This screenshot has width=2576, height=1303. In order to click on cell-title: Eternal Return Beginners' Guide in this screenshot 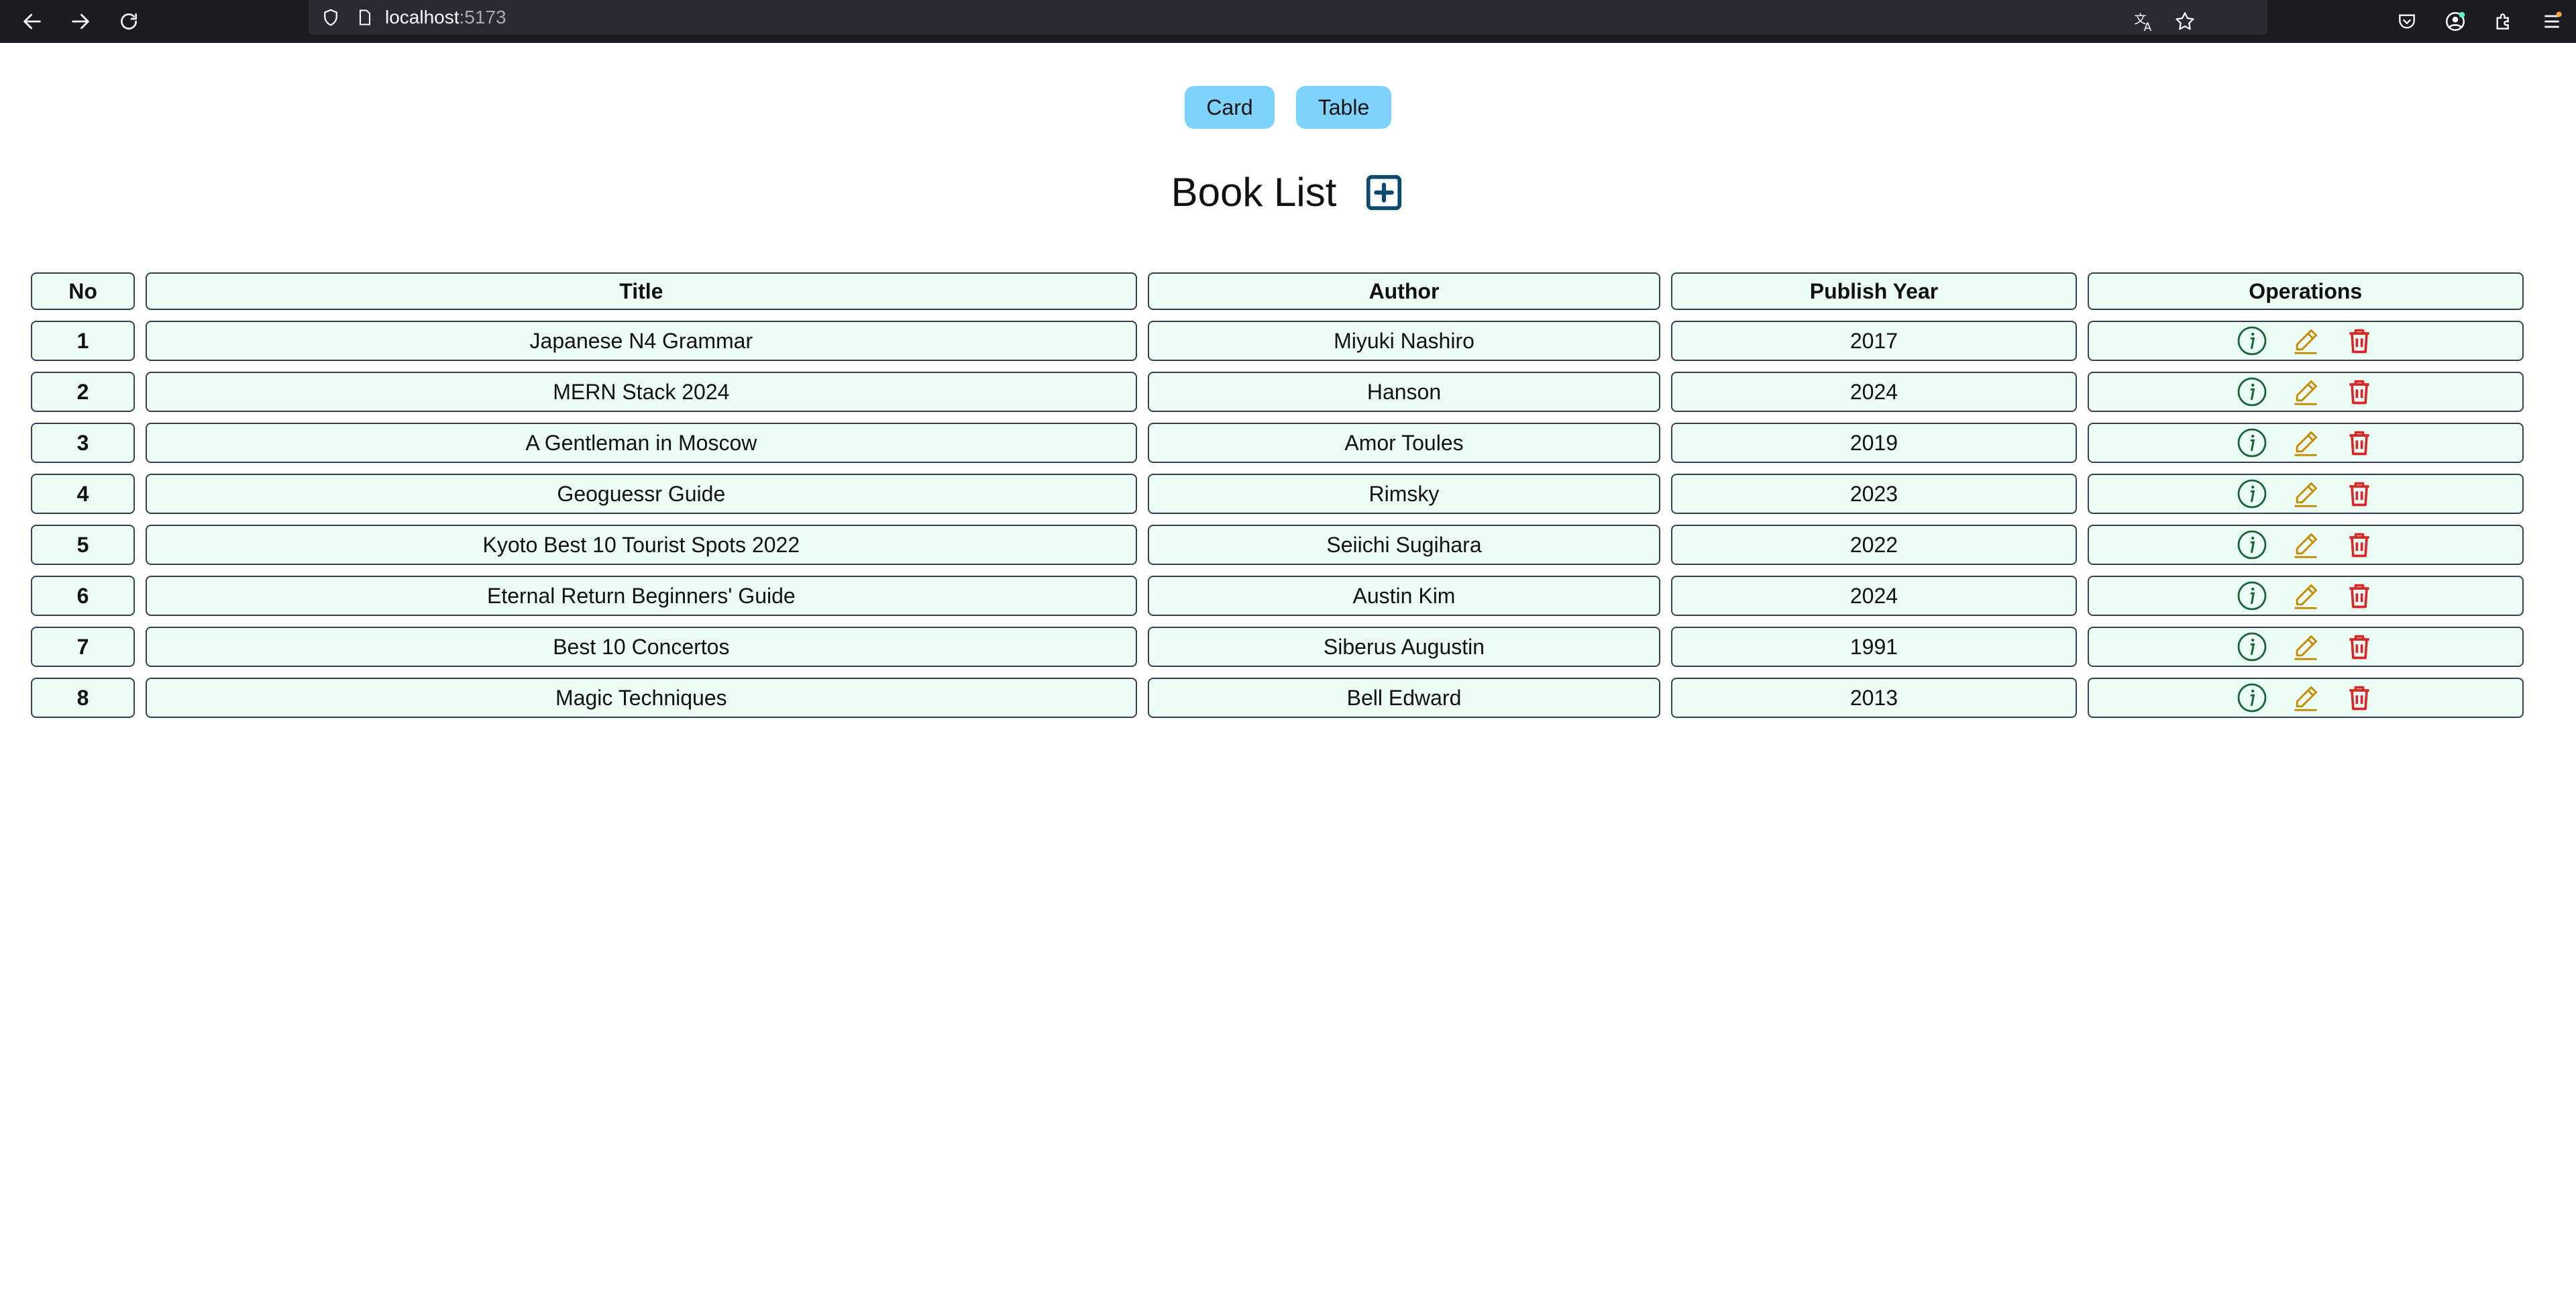, I will do `click(641, 596)`.